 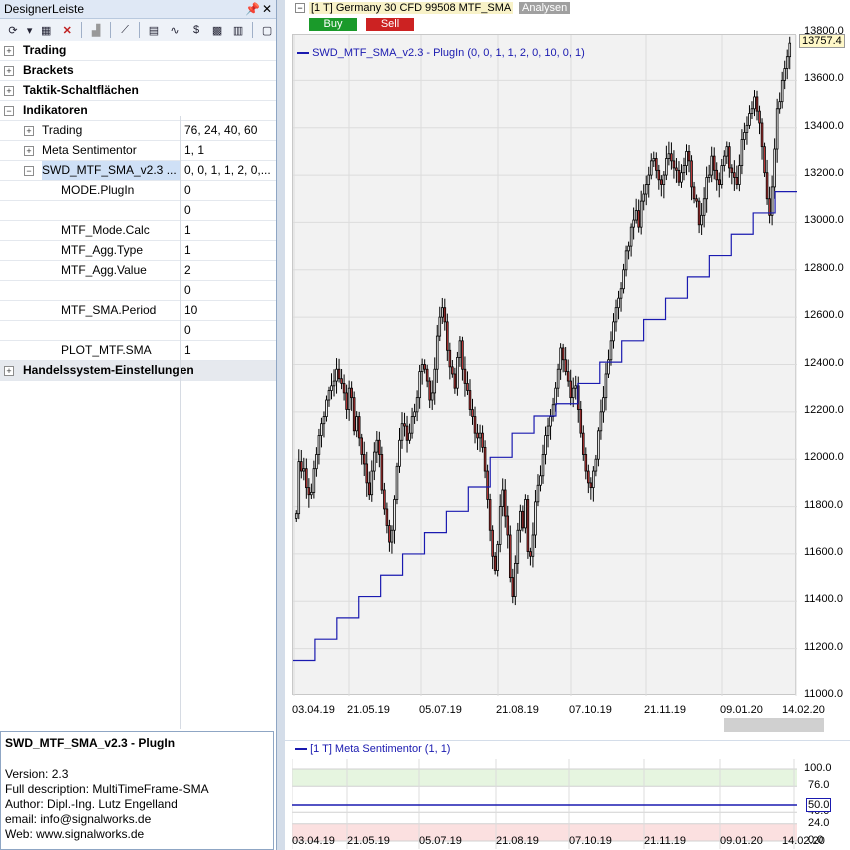 What do you see at coordinates (824, 362) in the screenshot?
I see `price-tick-label: 12400.0` at bounding box center [824, 362].